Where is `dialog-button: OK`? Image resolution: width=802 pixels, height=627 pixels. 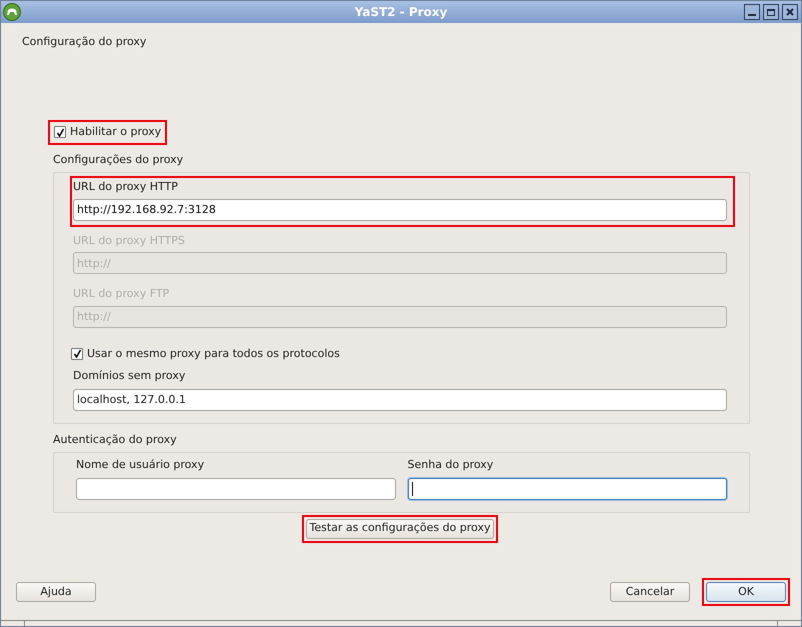
dialog-button: OK is located at coordinates (746, 592).